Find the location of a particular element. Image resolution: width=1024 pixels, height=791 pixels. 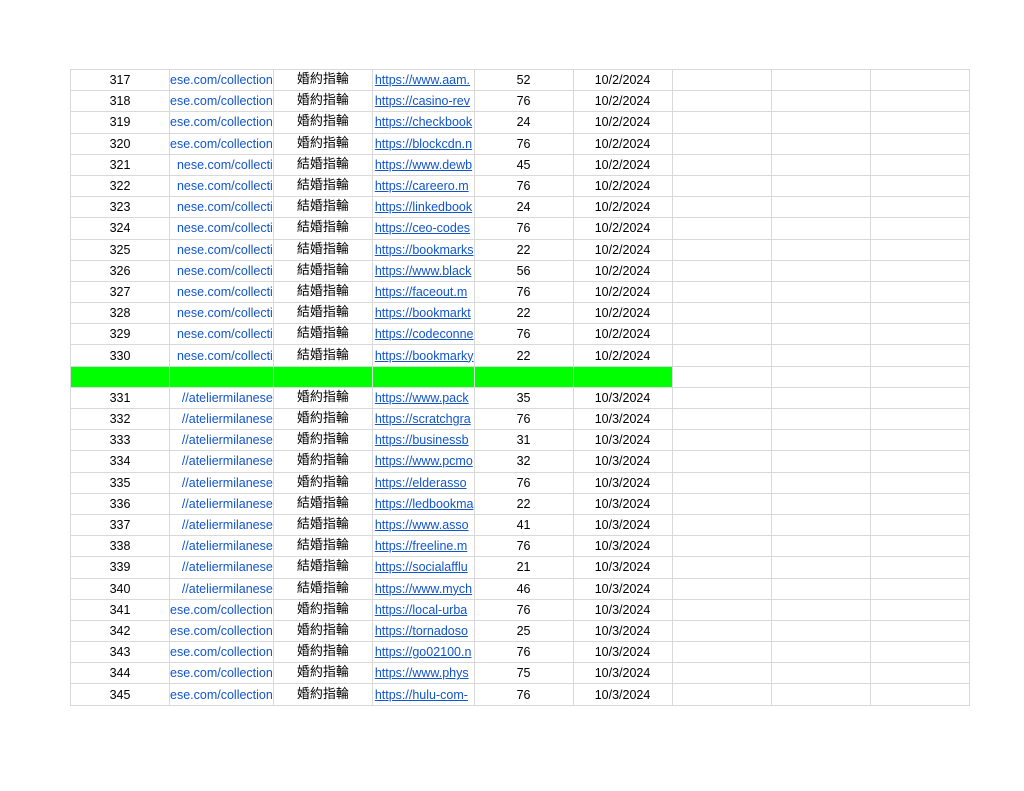

score-cell: 56 is located at coordinates (523, 270).